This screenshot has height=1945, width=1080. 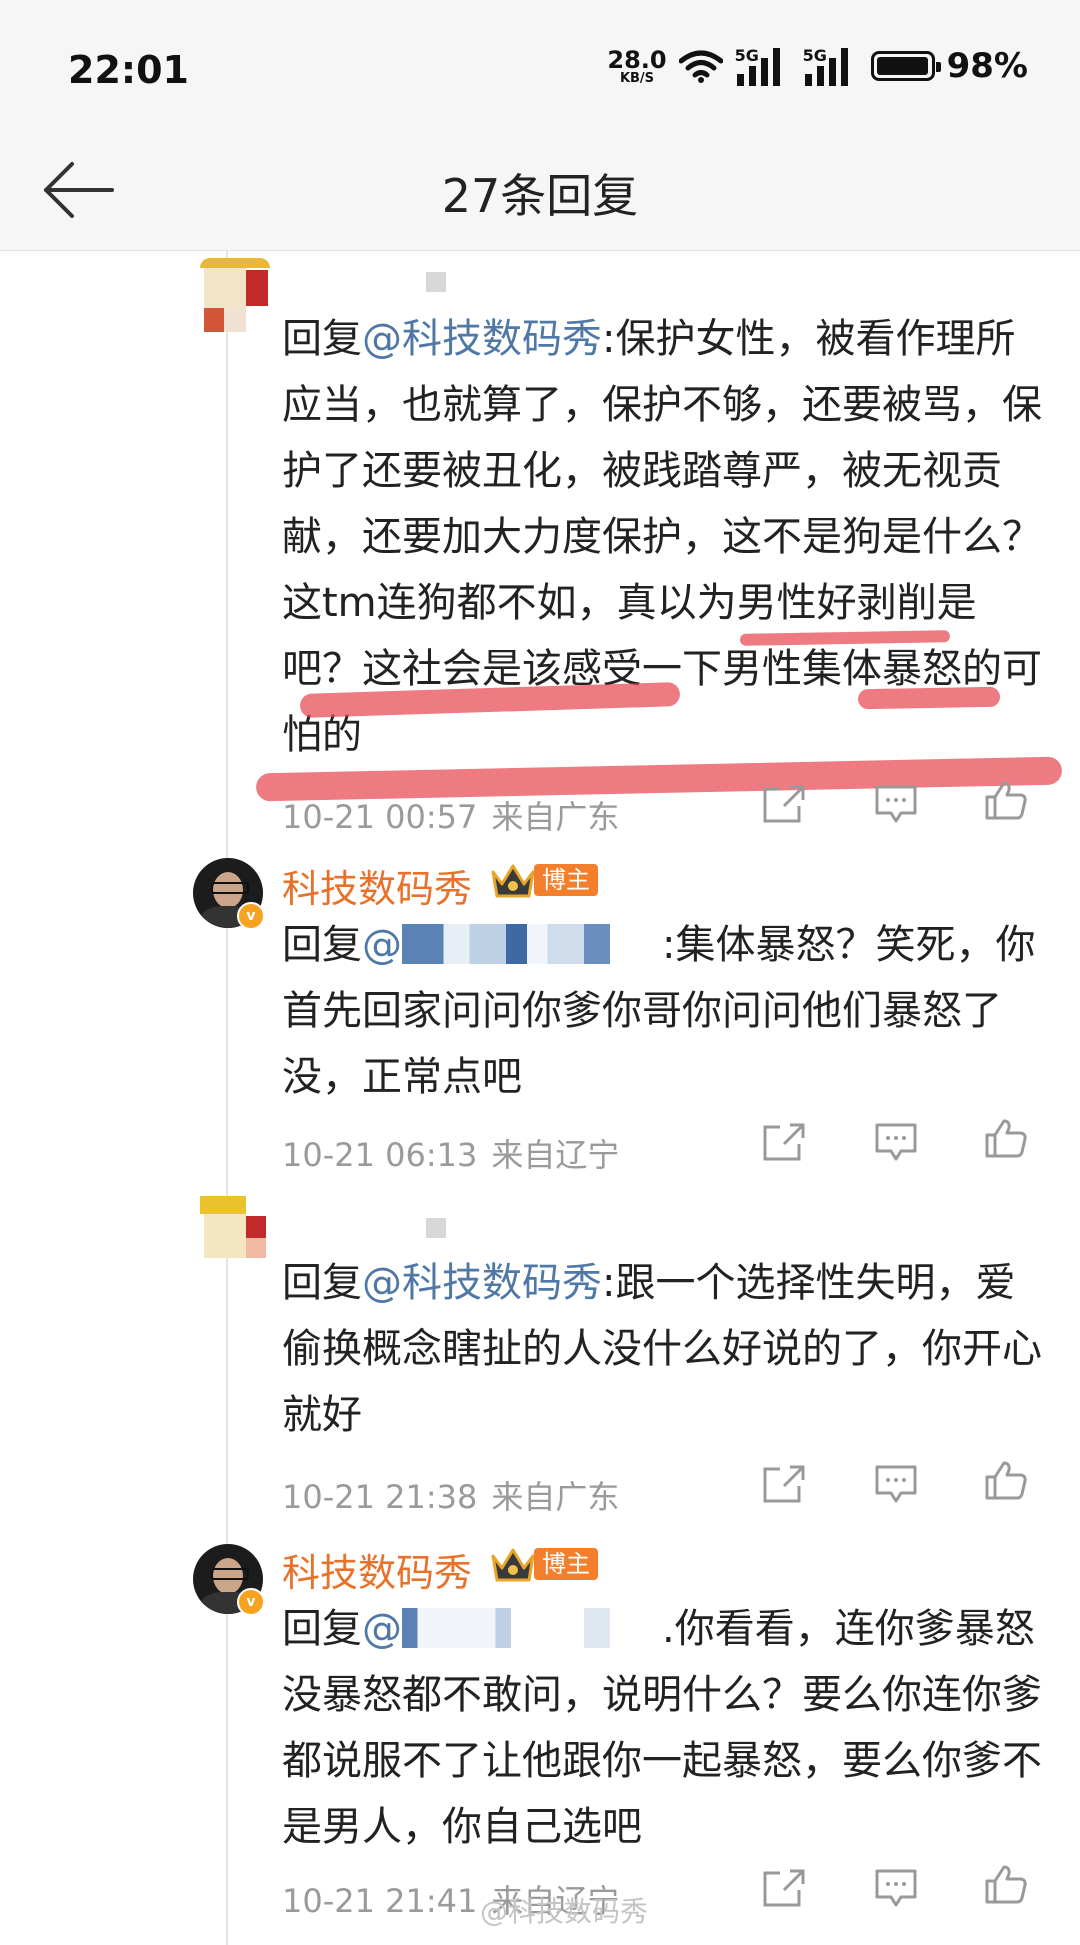 What do you see at coordinates (564, 1911) in the screenshot?
I see `watermark: @科技数码秀` at bounding box center [564, 1911].